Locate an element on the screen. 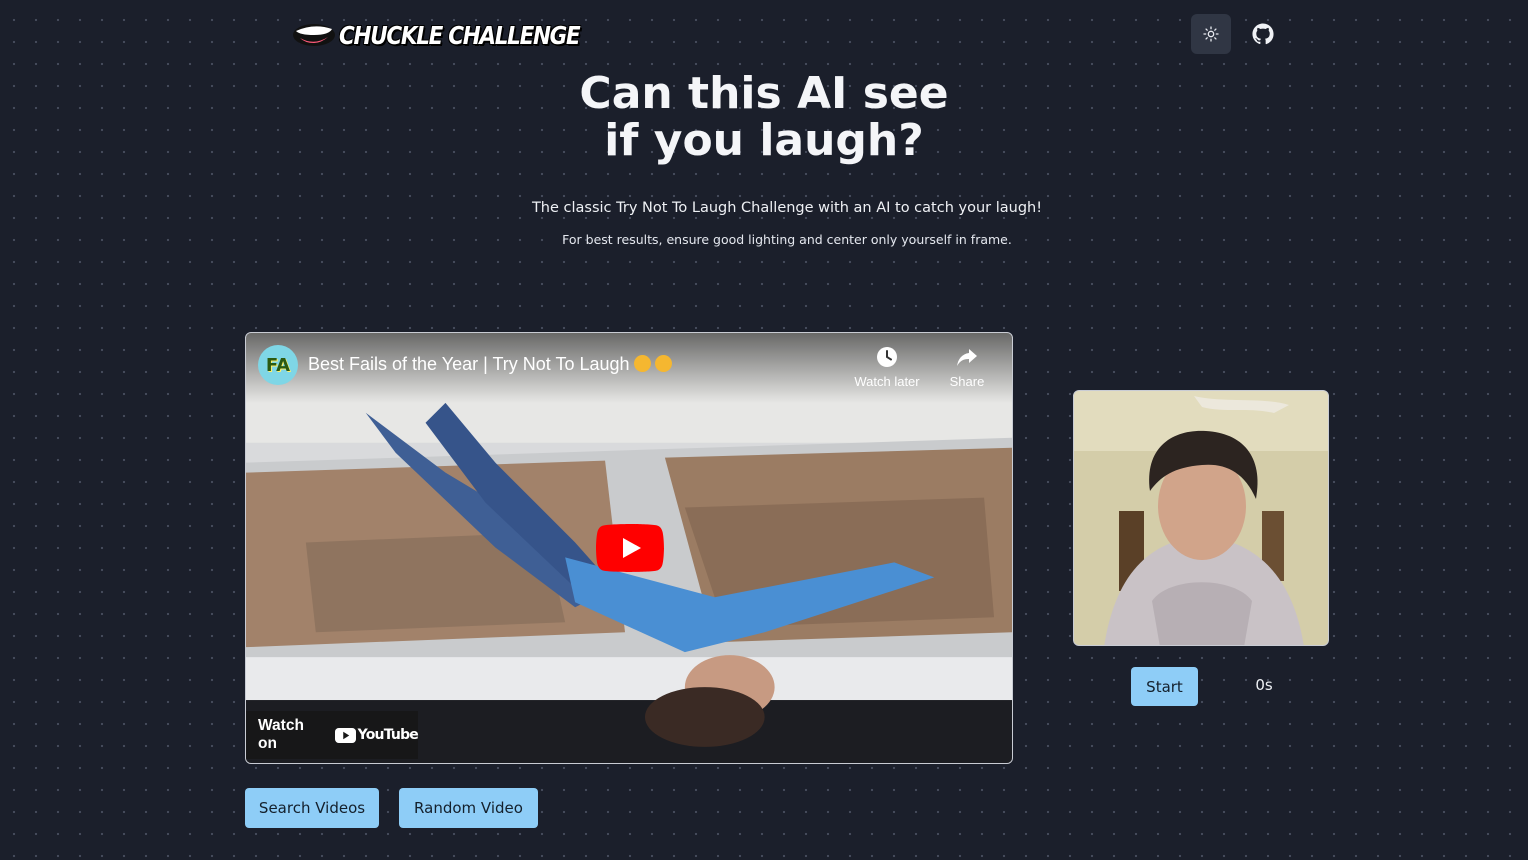 The image size is (1528, 860). sun-icon is located at coordinates (1211, 34).